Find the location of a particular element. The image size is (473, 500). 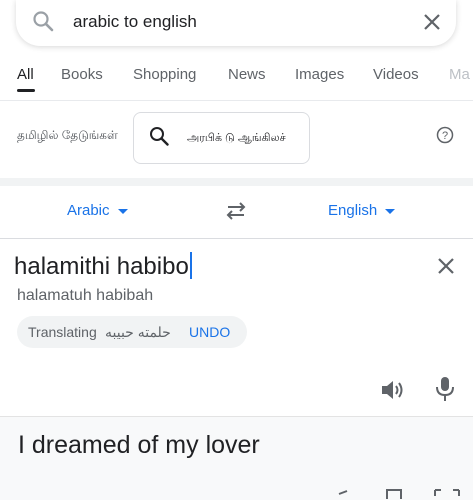

result-toolbar-icons is located at coordinates (400, 493).